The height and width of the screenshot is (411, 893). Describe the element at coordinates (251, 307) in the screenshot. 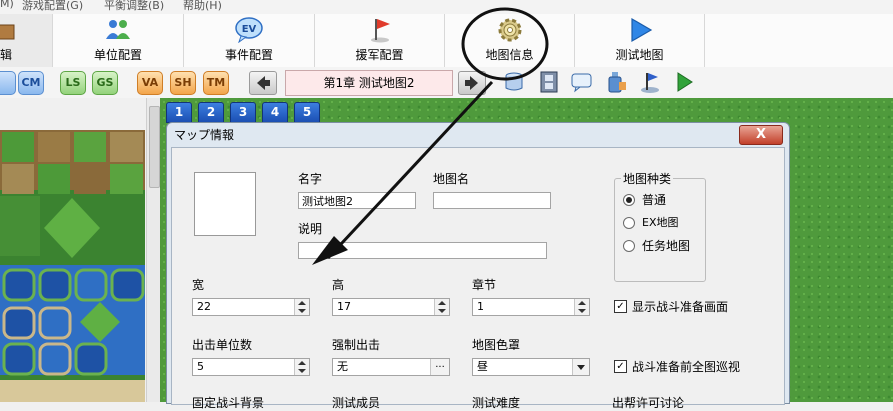

I see `width-stepper: 22` at that location.